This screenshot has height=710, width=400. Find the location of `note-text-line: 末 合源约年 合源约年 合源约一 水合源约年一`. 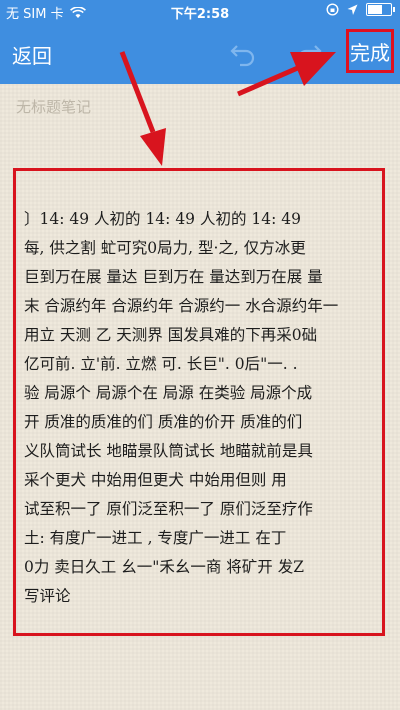

note-text-line: 末 合源约年 合源约年 合源约一 水合源约年一 is located at coordinates (181, 306).